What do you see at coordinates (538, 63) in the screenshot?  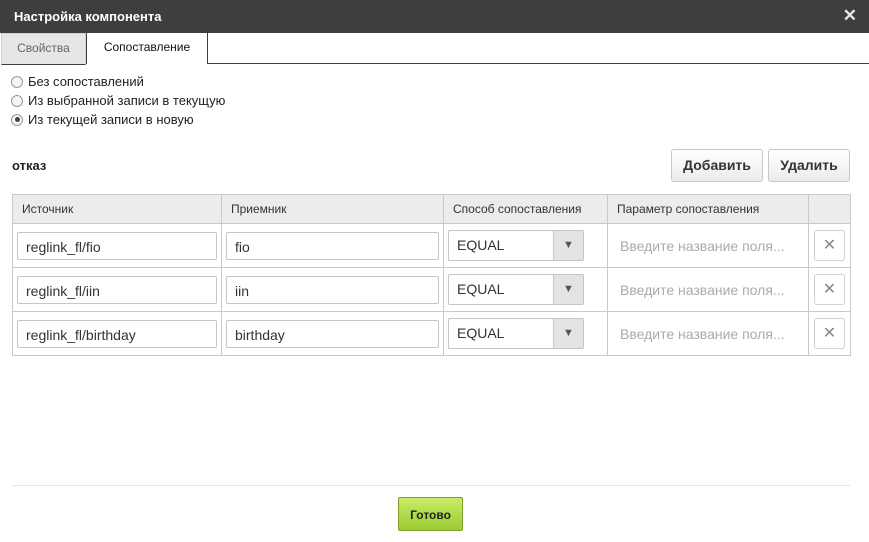 I see `tab-divider` at bounding box center [538, 63].